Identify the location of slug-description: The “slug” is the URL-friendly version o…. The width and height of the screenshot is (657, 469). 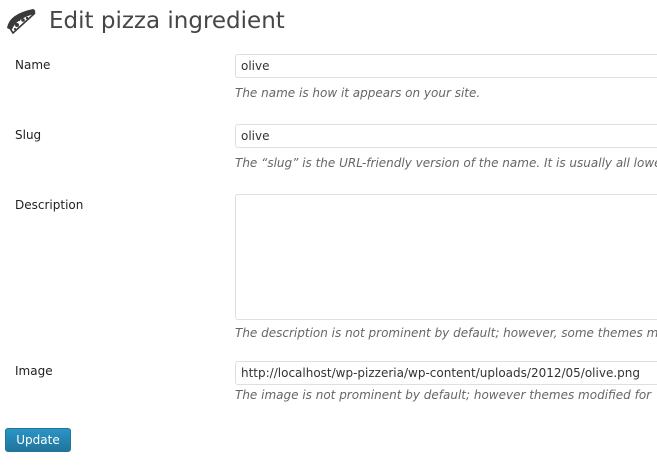
(446, 163).